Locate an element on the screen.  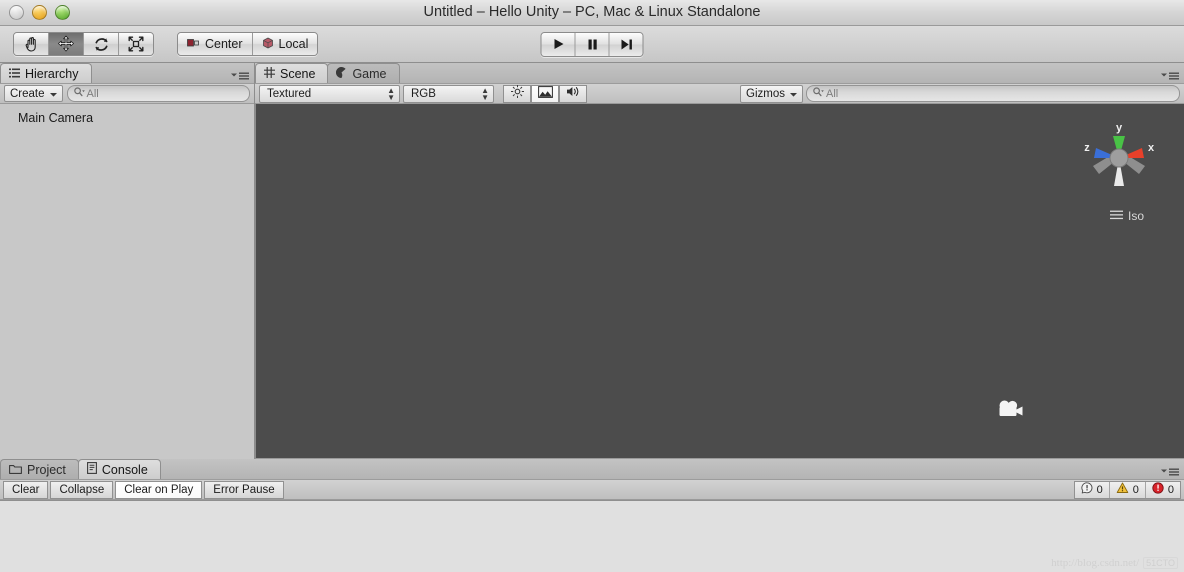
pause-button is located at coordinates (592, 44).